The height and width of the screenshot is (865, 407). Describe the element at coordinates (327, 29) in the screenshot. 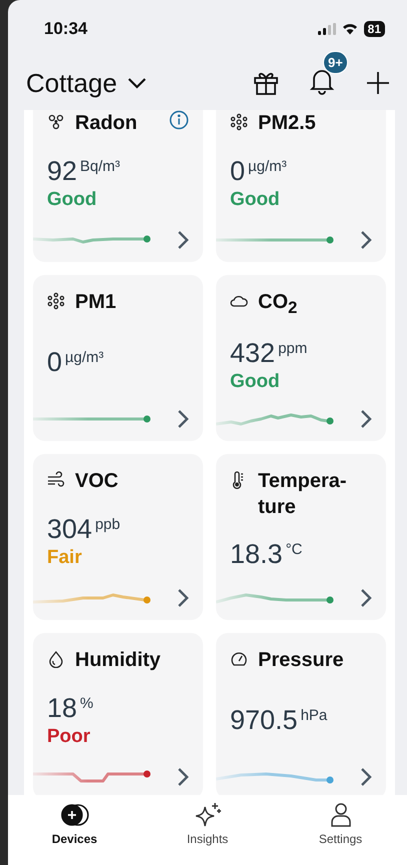

I see `signal-icon` at that location.